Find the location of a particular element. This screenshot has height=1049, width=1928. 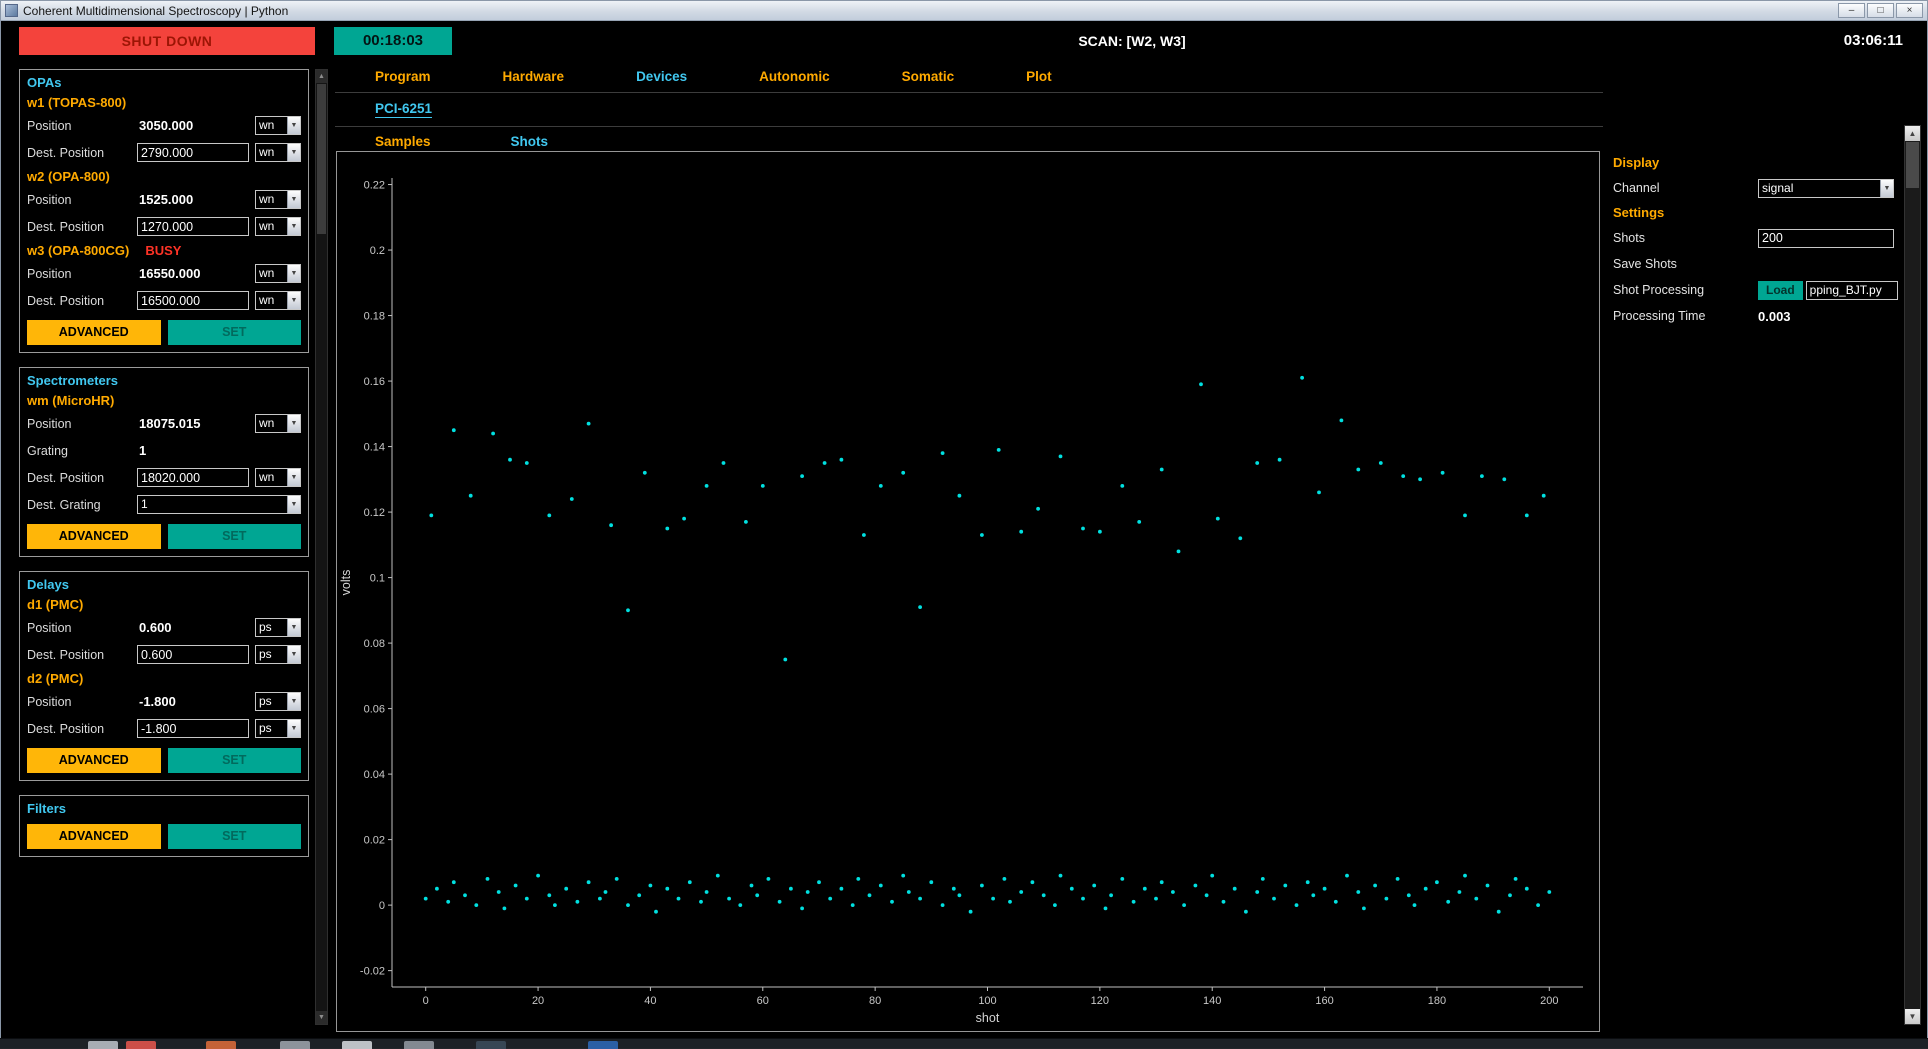

tab-hardware: Hardware is located at coordinates (534, 76).